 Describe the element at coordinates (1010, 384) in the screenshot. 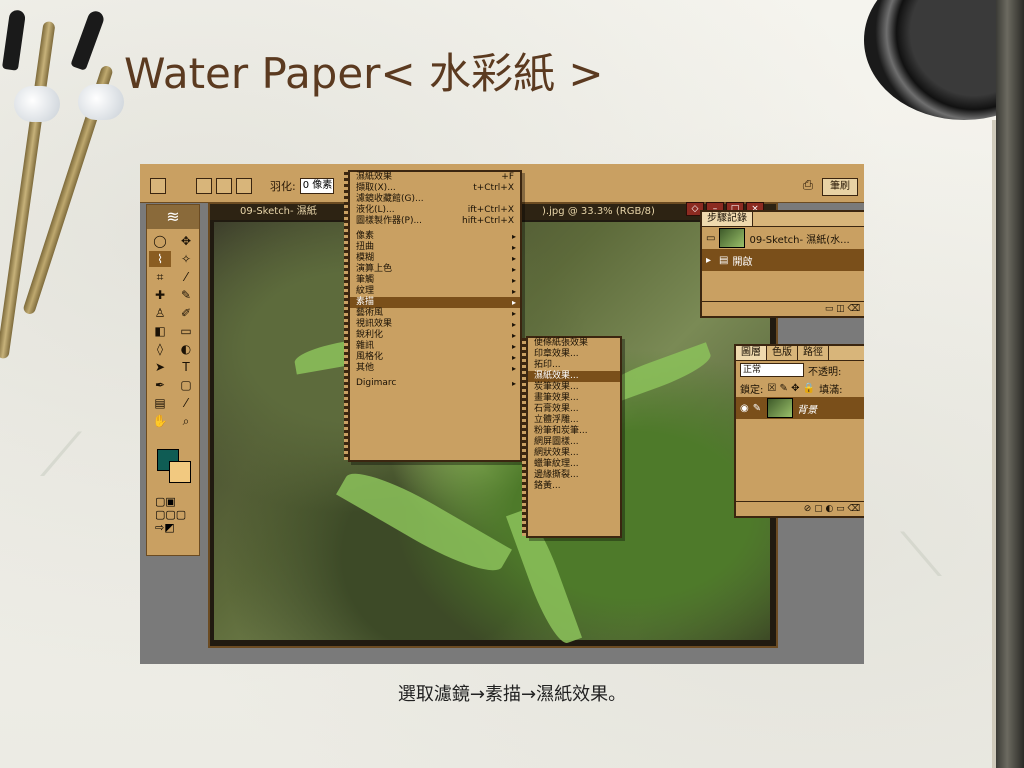

I see `right-frame-decoration` at that location.